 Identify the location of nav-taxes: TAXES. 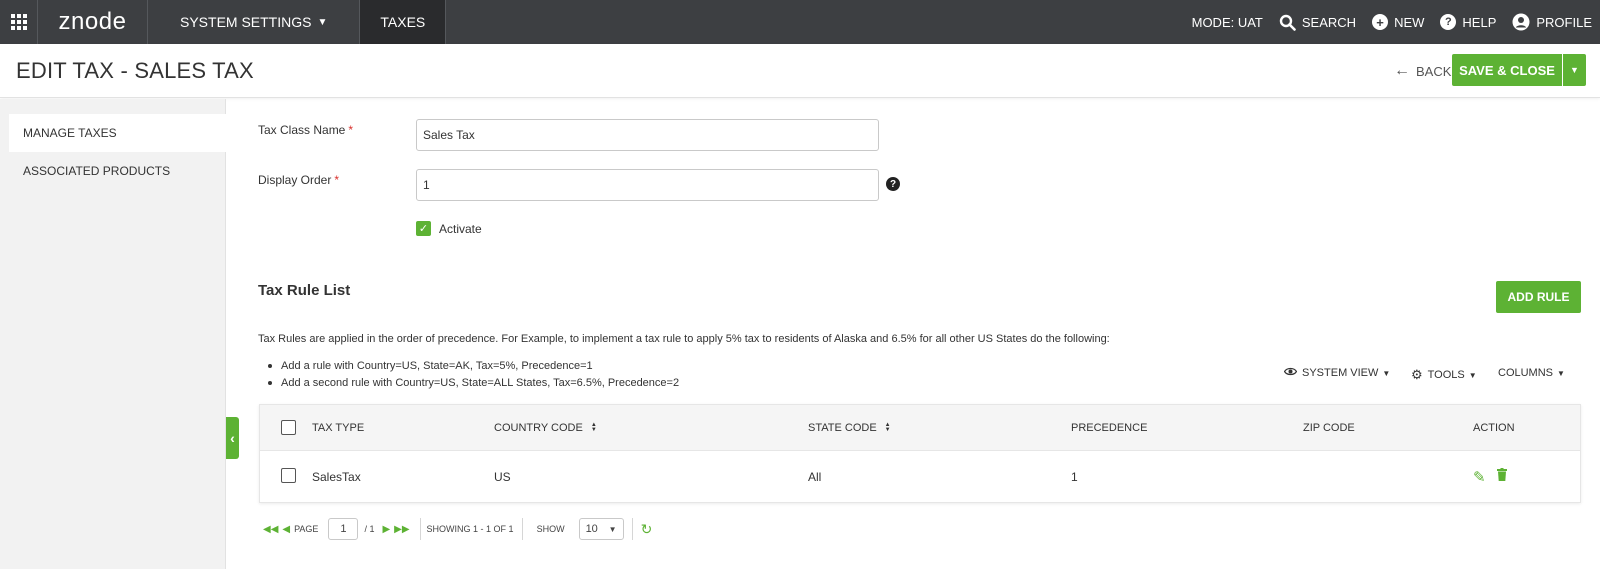
(403, 22).